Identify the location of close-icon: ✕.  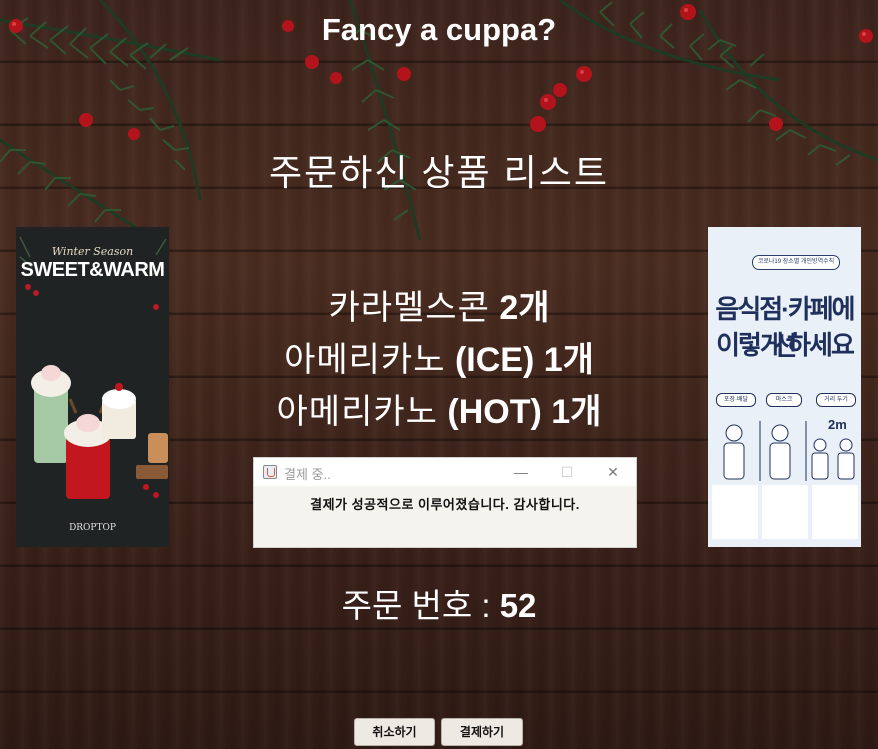
(613, 472).